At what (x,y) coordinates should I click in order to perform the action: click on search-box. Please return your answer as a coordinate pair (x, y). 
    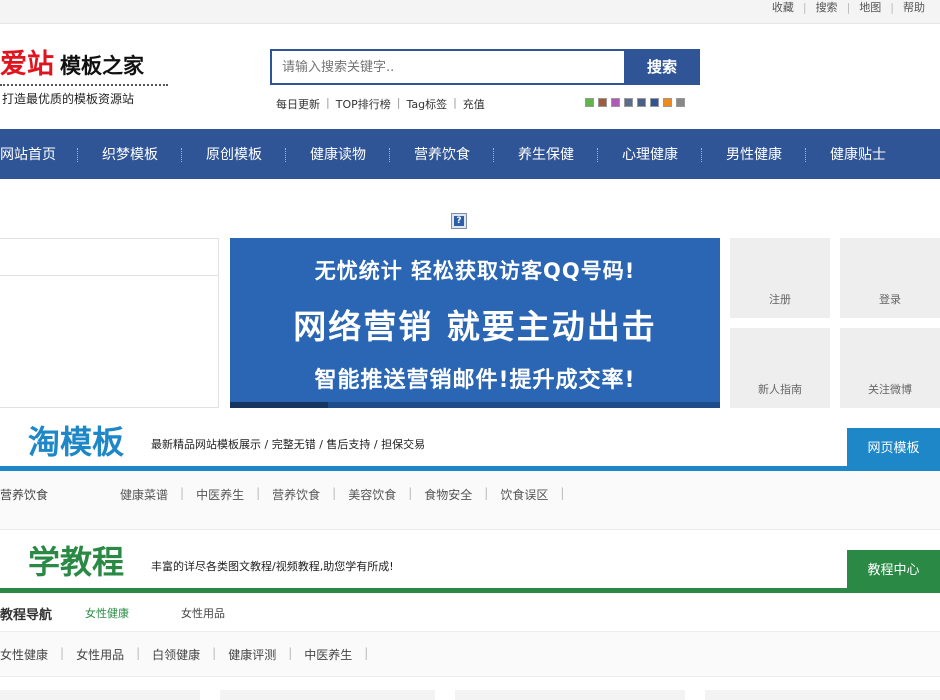
    Looking at the image, I should click on (447, 67).